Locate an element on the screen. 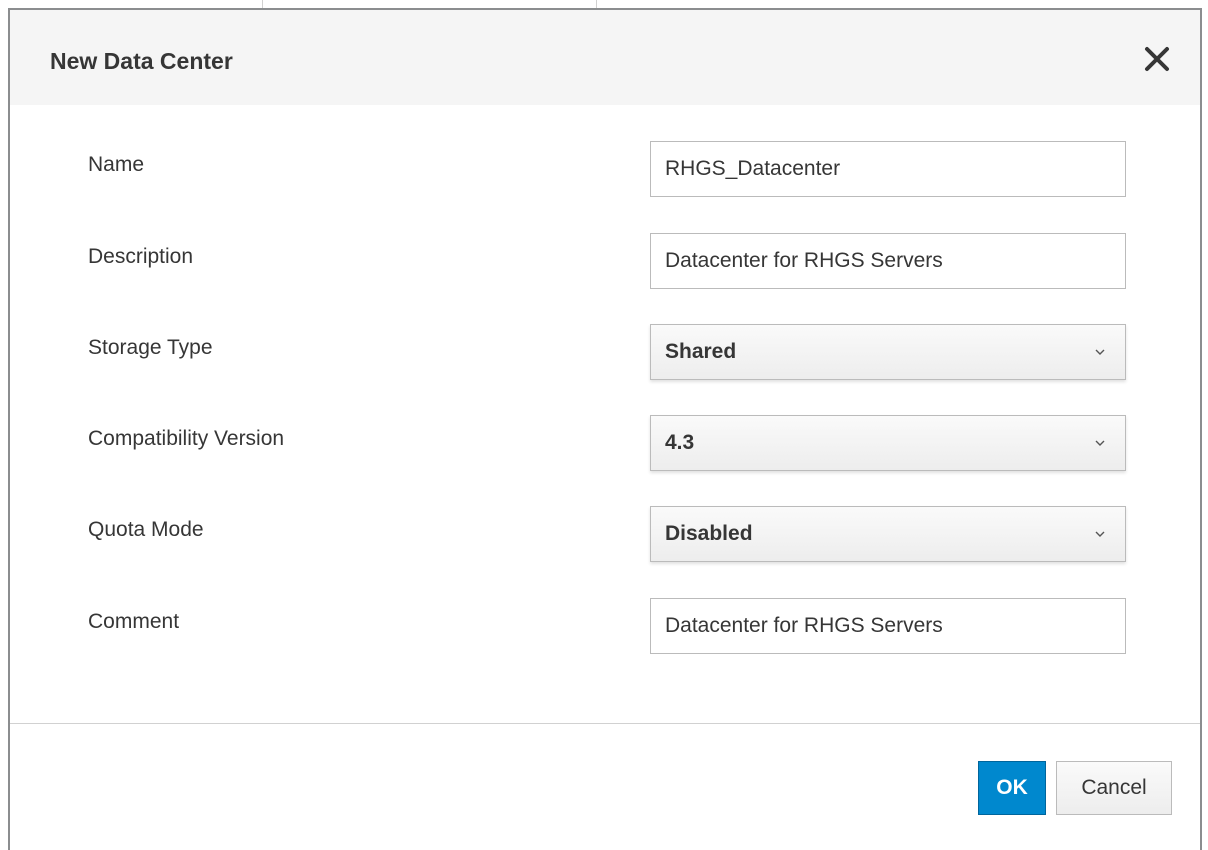 Image resolution: width=1208 pixels, height=850 pixels. close-button is located at coordinates (1157, 59).